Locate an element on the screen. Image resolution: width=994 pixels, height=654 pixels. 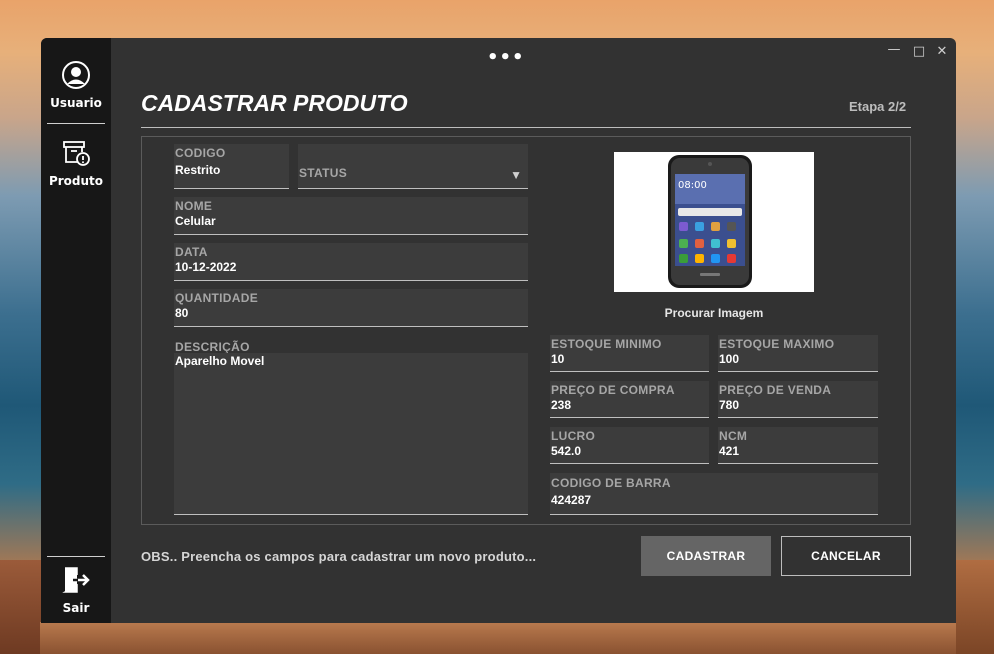
window-menu-dots: ••• is located at coordinates (506, 57).